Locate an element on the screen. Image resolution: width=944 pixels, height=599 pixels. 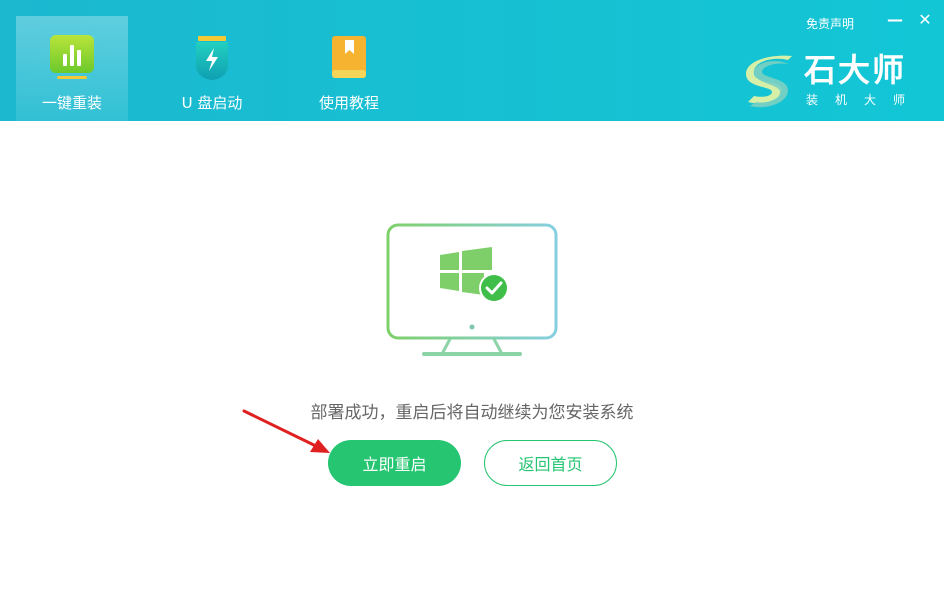
disclaimer-link: 免责声明 is located at coordinates (830, 23).